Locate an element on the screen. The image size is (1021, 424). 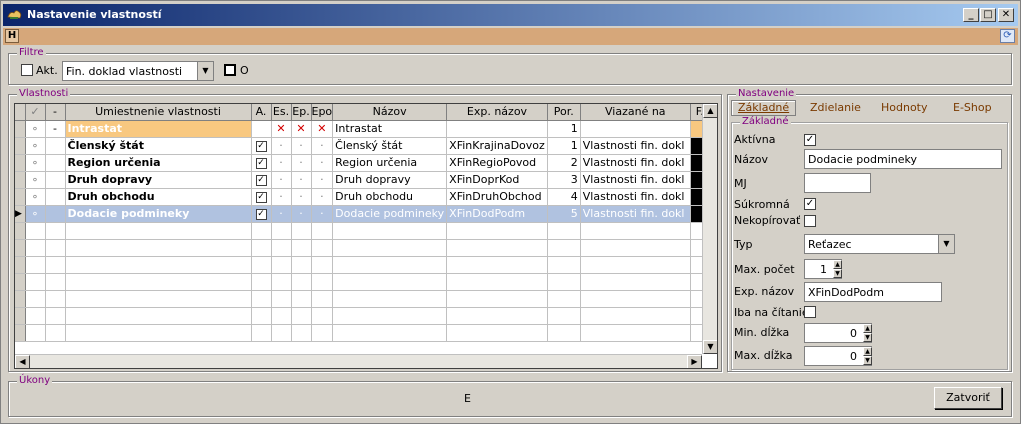
aktivna-checkbox: ✓ is located at coordinates (810, 140).